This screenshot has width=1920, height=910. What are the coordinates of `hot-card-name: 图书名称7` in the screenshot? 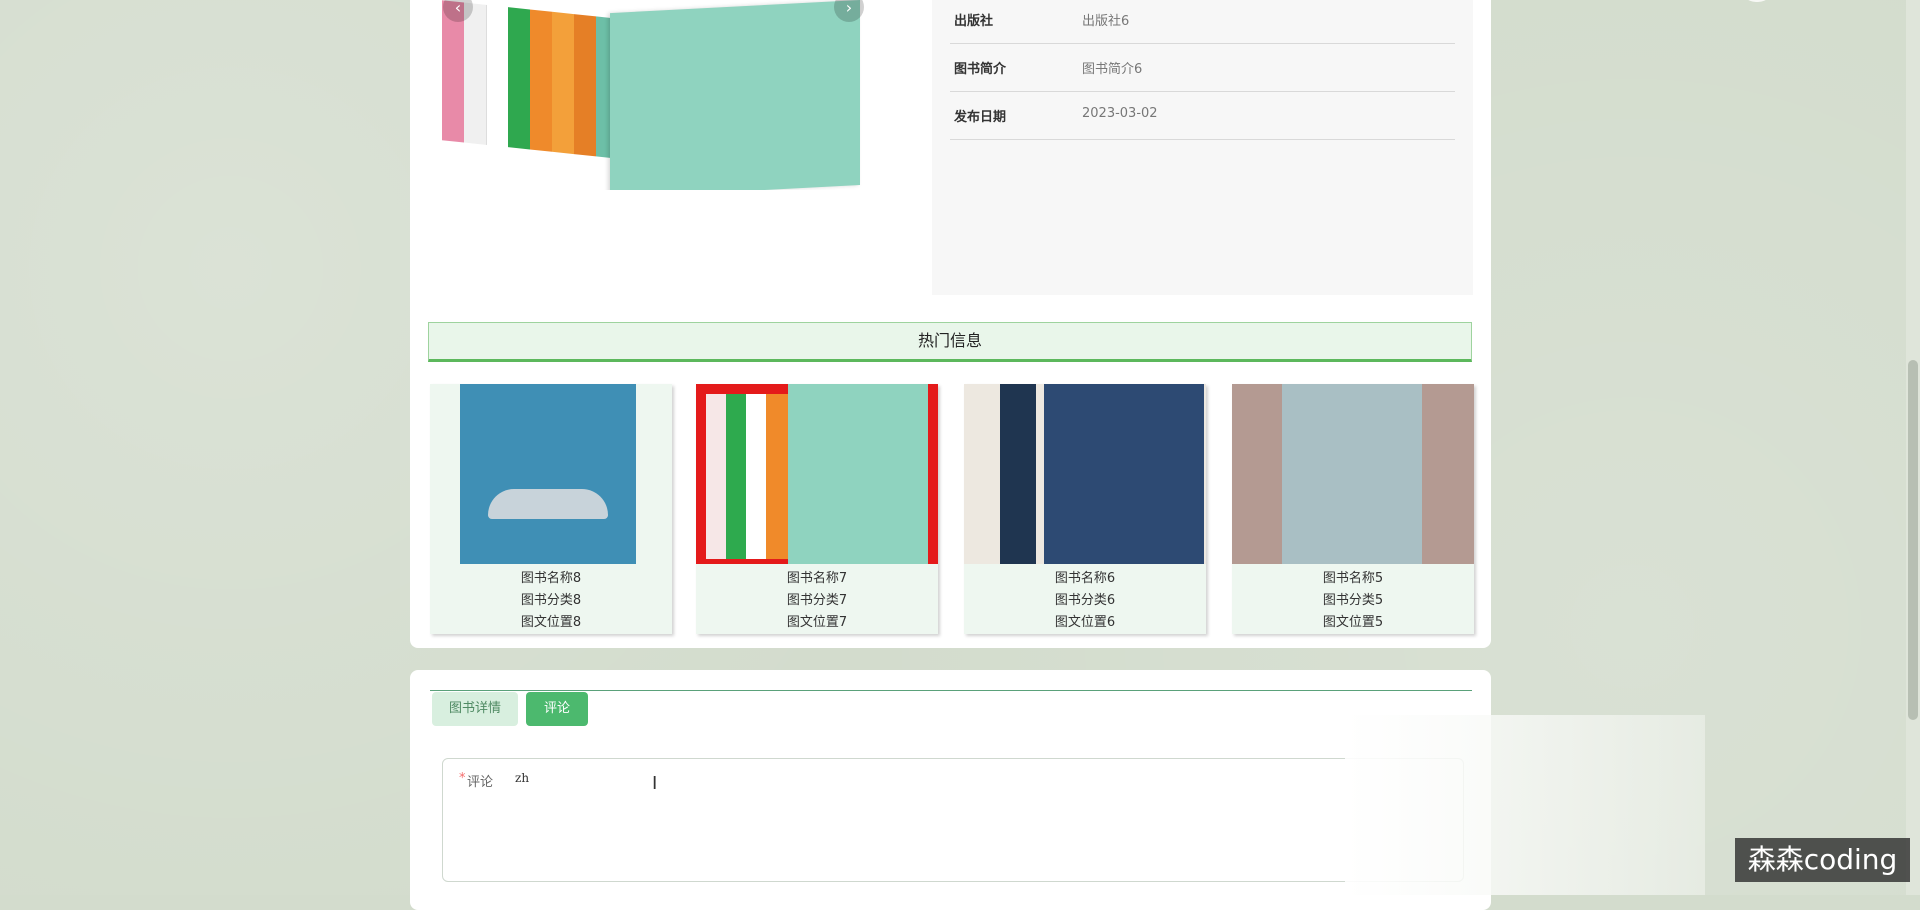 It's located at (817, 578).